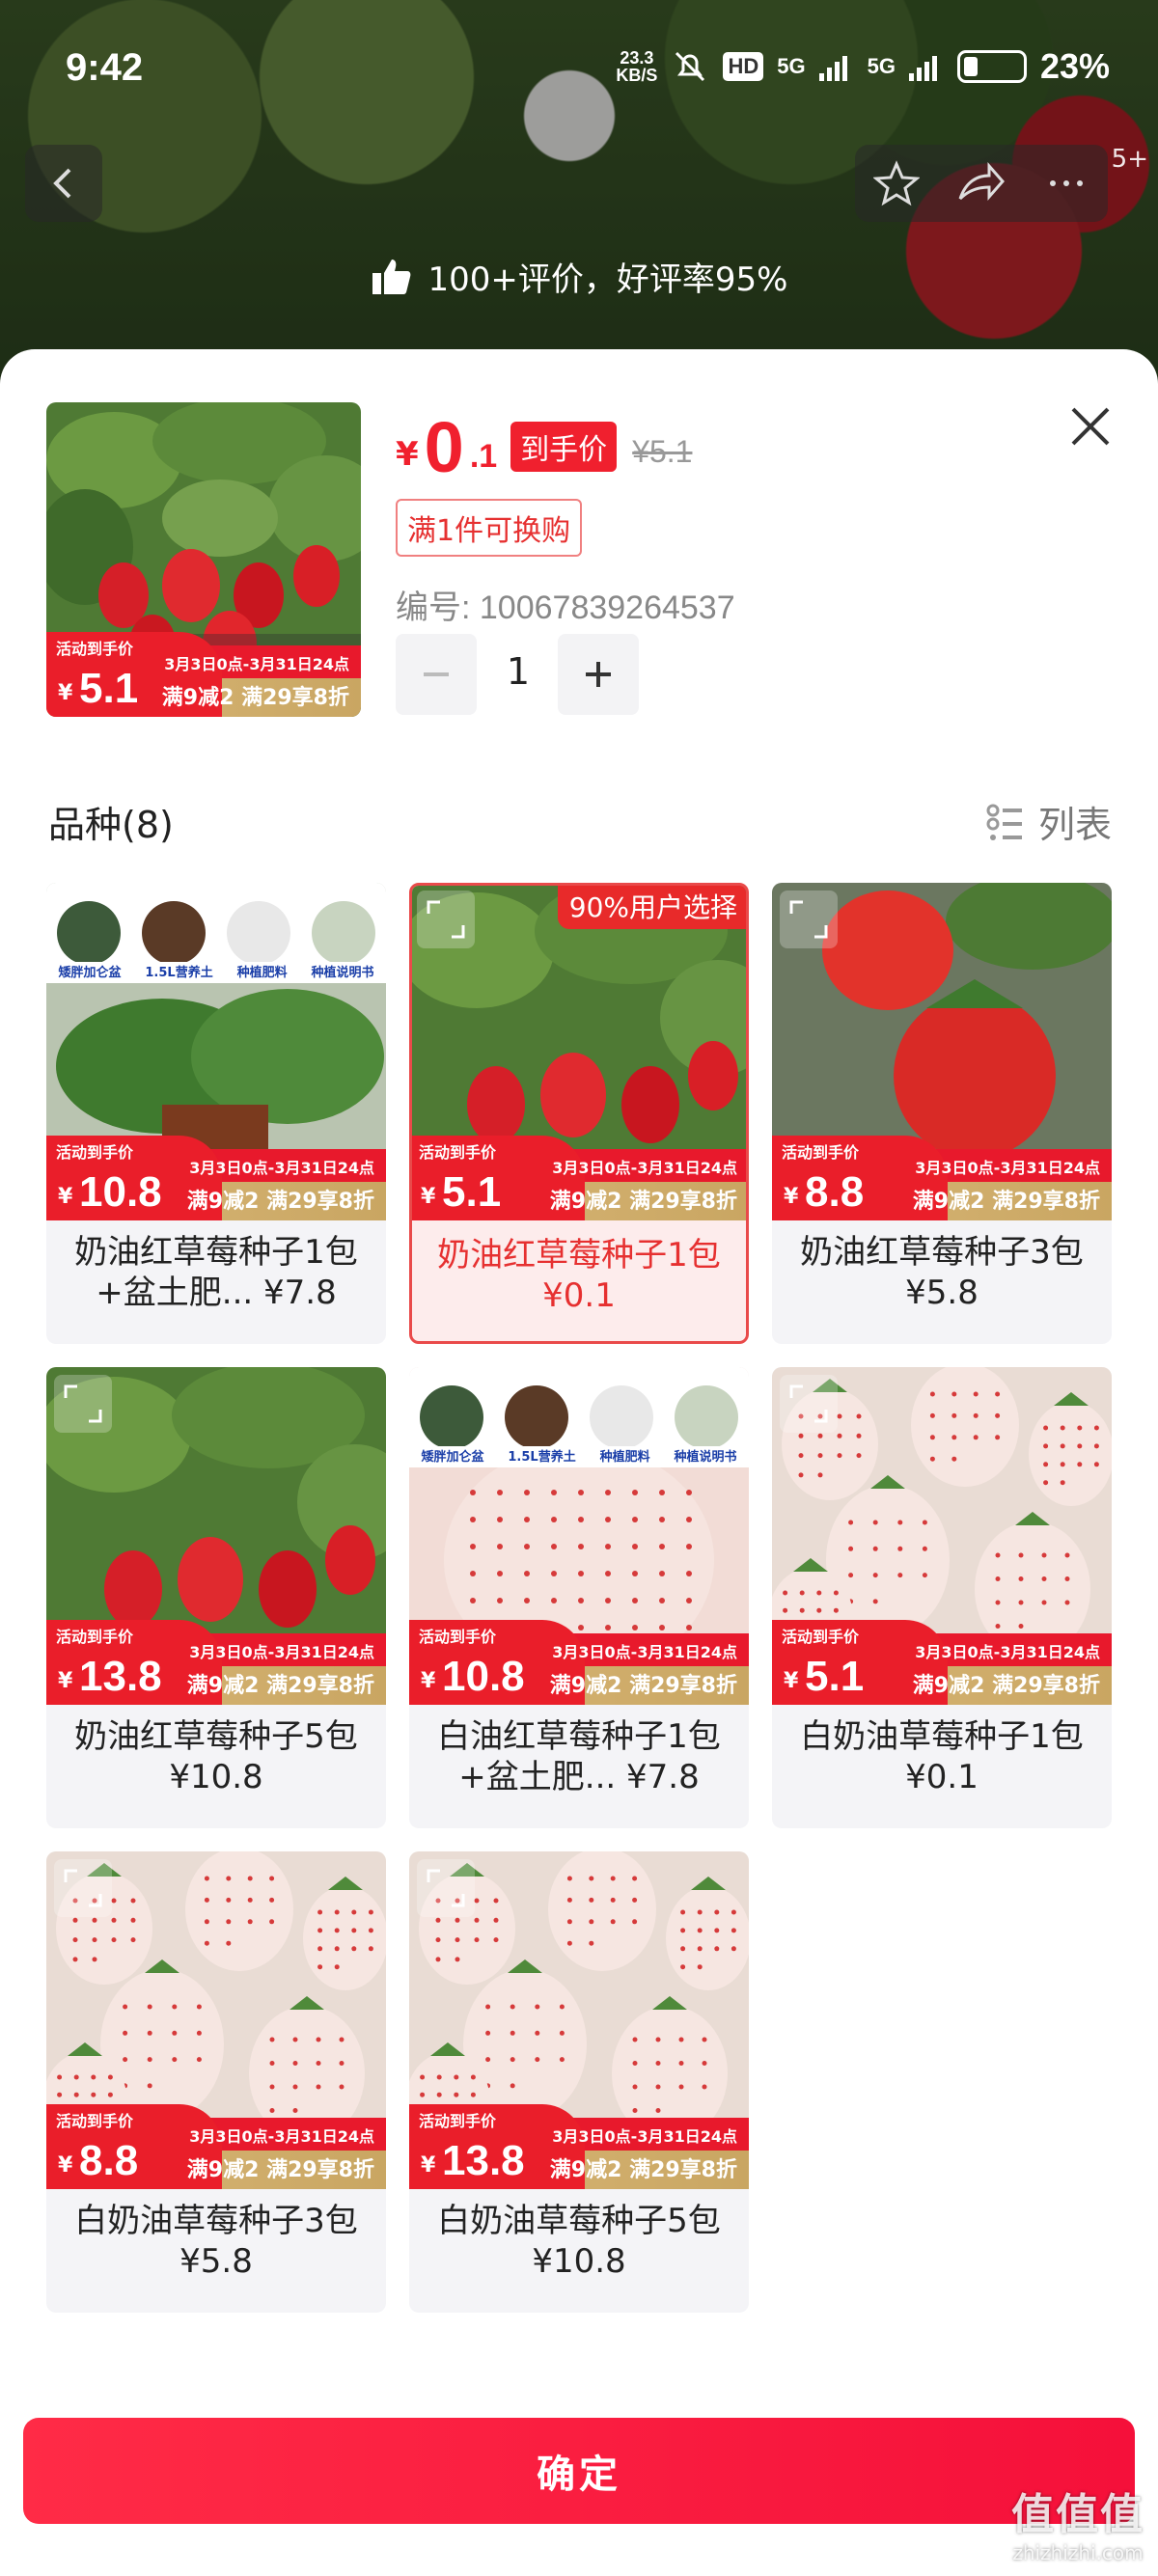 The width and height of the screenshot is (1158, 2576). What do you see at coordinates (651, 908) in the screenshot?
I see `popular-choice-badge: 90%用户选择` at bounding box center [651, 908].